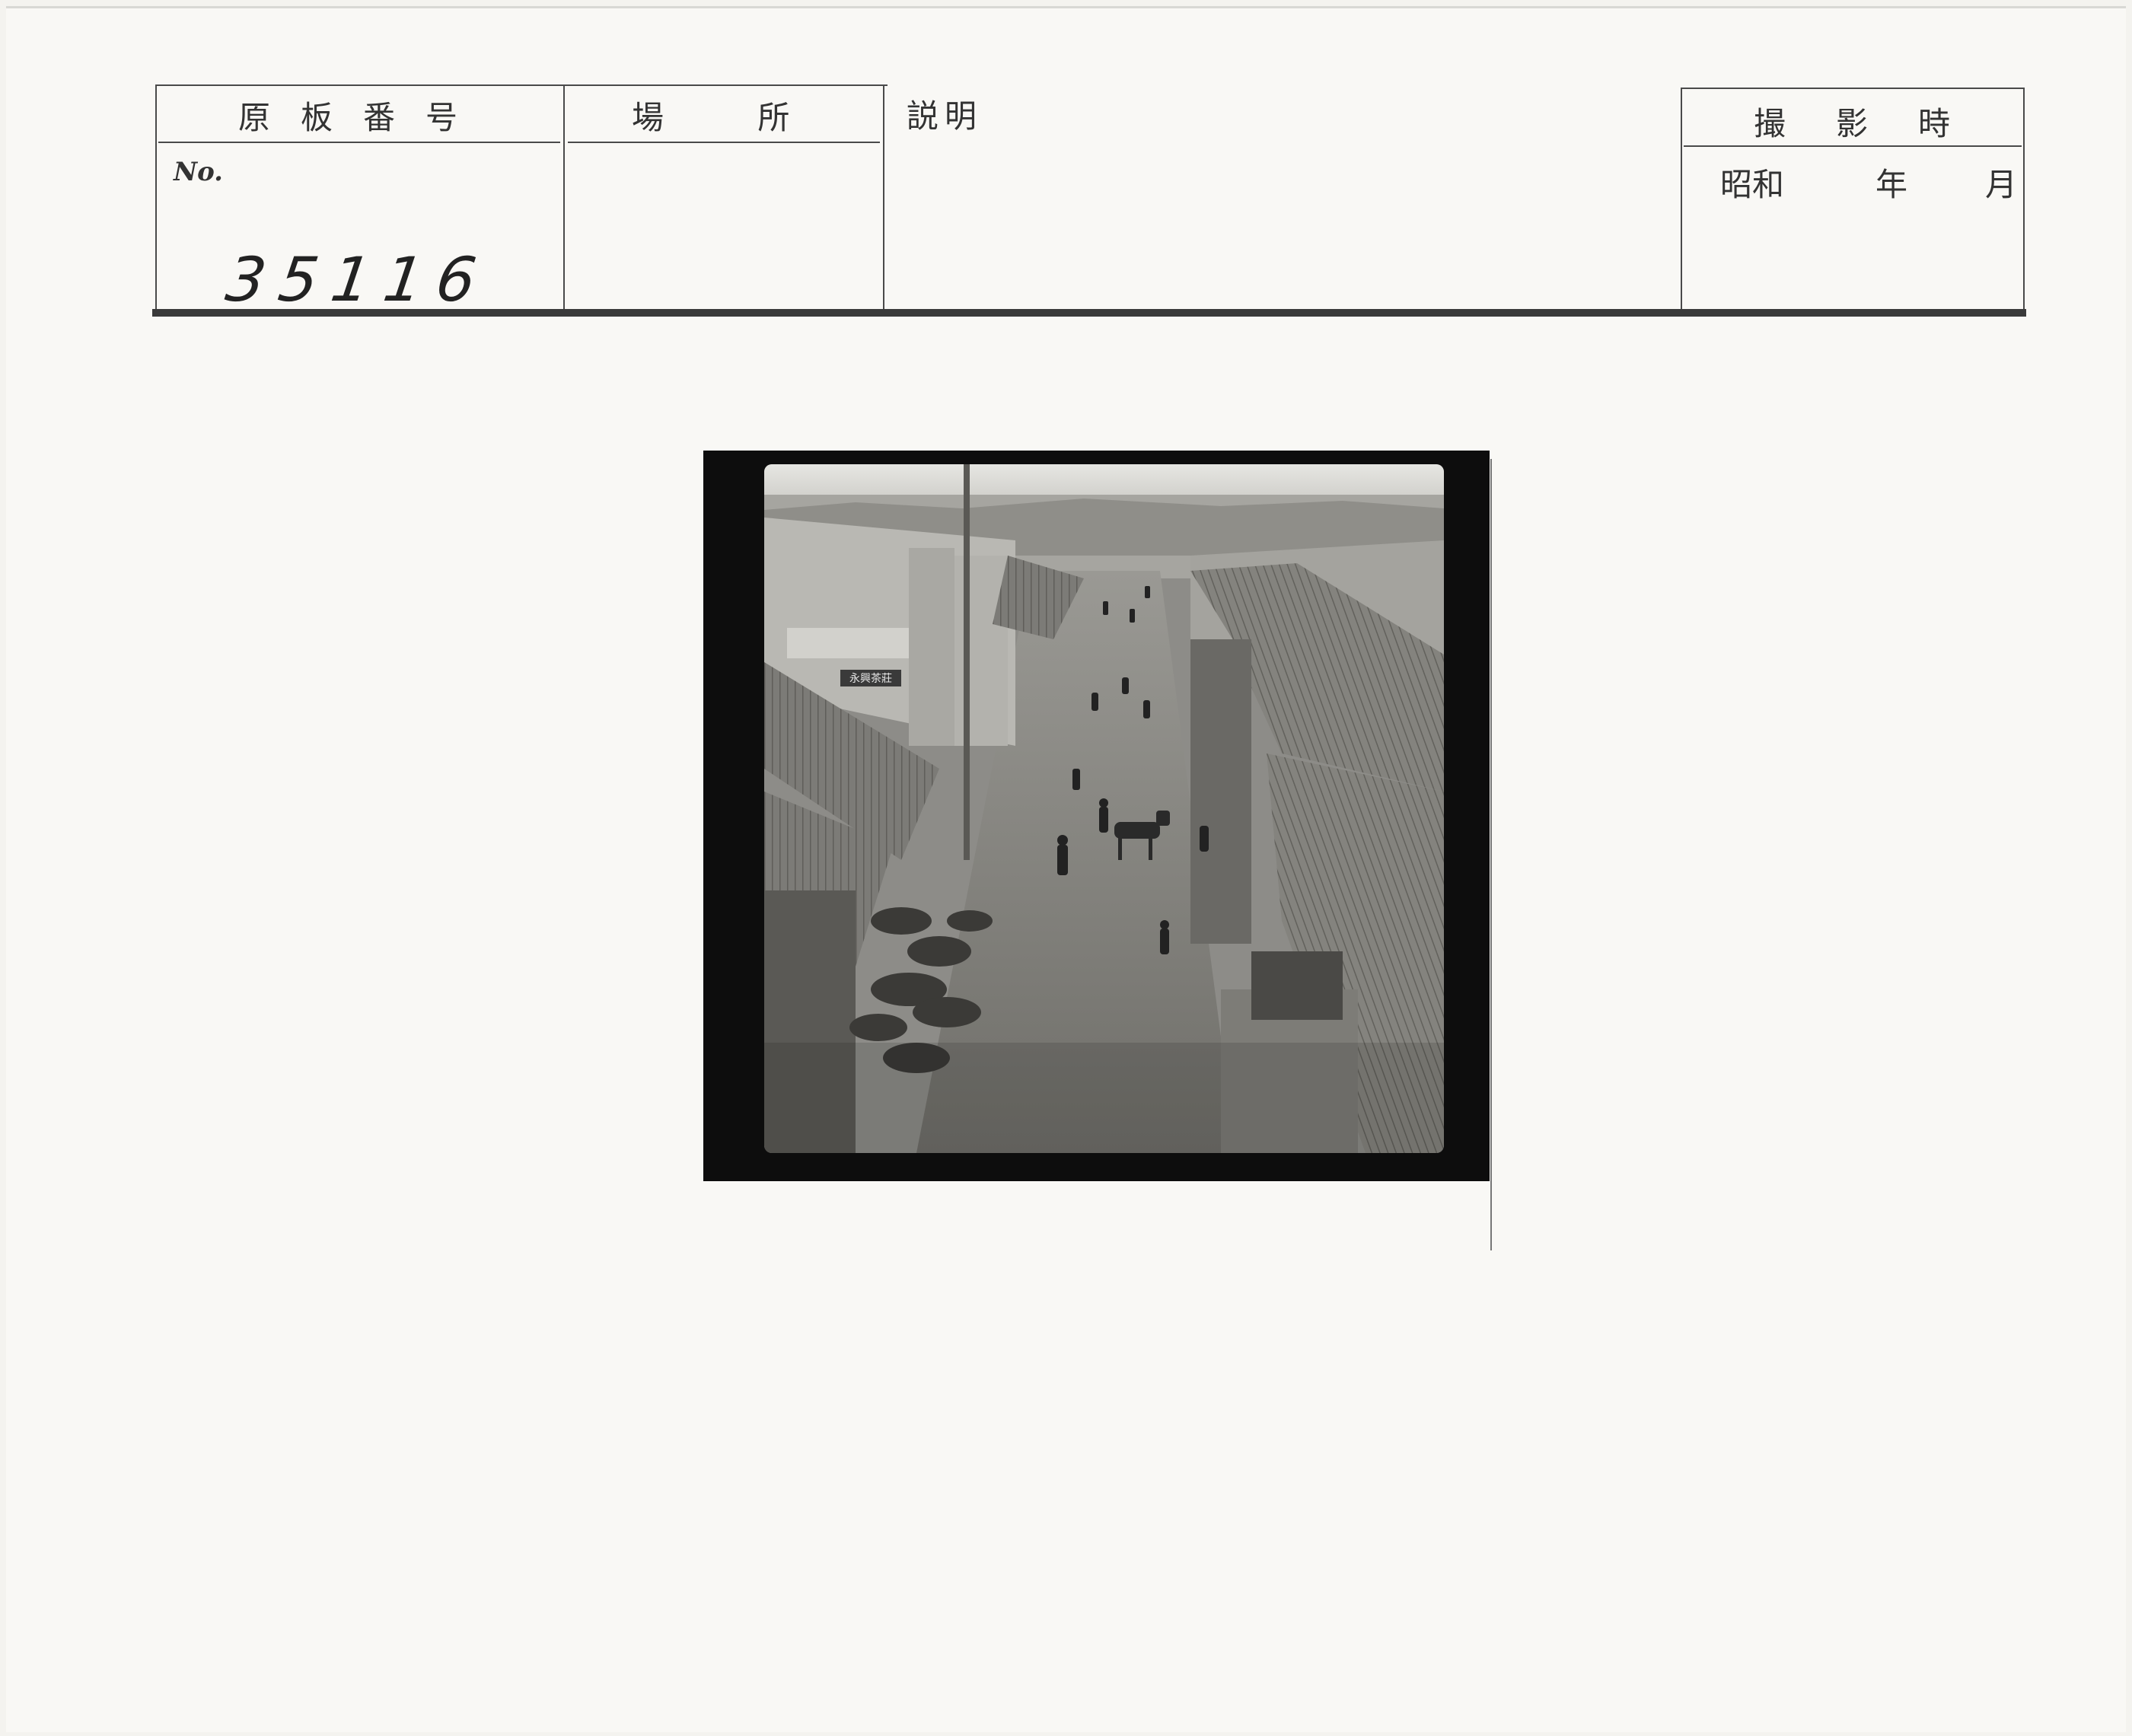 The image size is (2132, 1736). Describe the element at coordinates (521, 85) in the screenshot. I see `form-top-border` at that location.